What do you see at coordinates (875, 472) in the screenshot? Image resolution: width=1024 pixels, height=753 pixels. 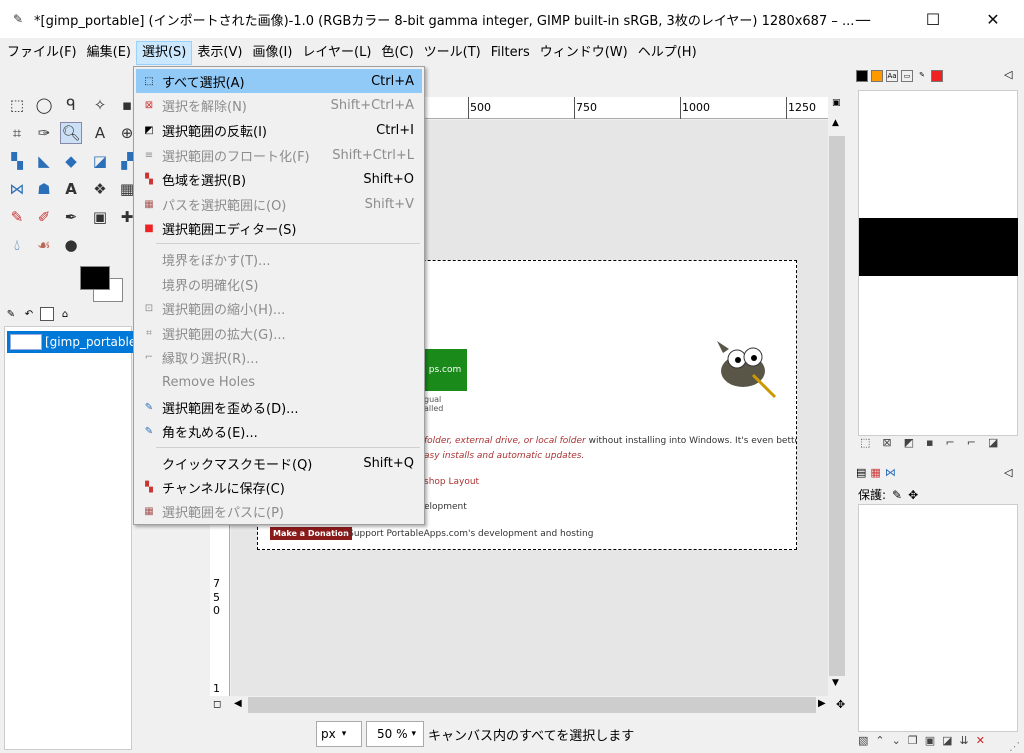 I see `channels-tab-icon: ▦` at bounding box center [875, 472].